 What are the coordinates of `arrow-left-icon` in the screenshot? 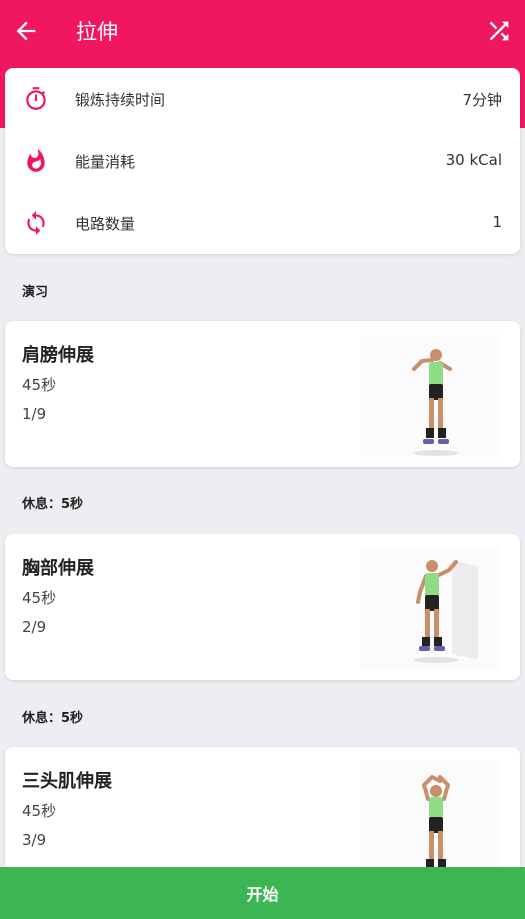 It's located at (26, 31).